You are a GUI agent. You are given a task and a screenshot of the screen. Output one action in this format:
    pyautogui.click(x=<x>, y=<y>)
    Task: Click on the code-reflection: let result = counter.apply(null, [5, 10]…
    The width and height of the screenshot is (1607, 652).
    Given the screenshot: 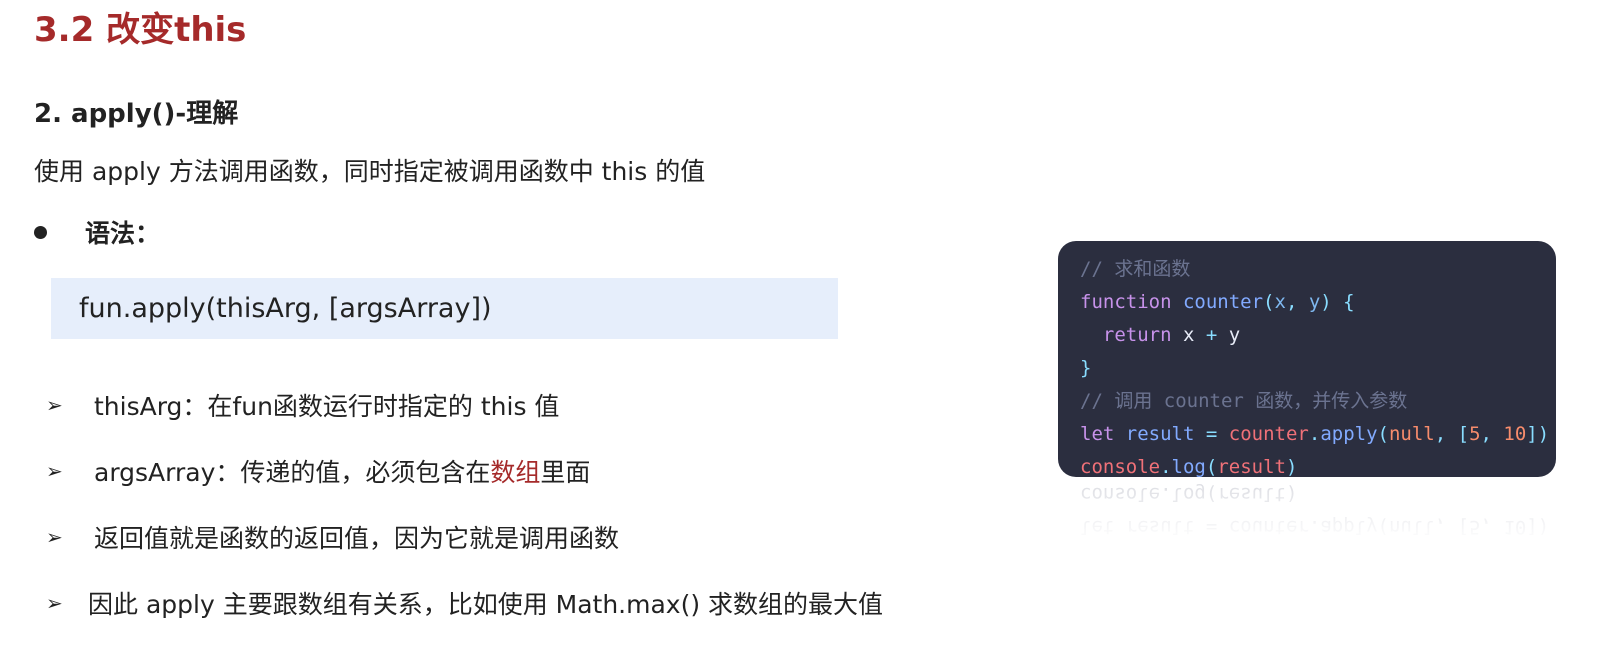 What is the action you would take?
    pyautogui.click(x=1307, y=510)
    